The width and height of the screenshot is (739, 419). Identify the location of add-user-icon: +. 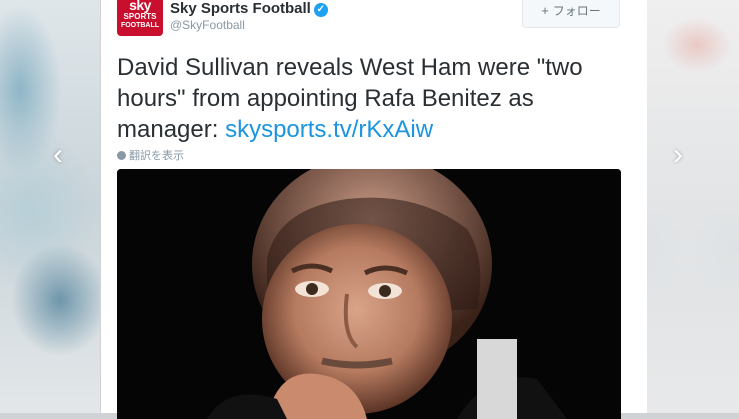
(545, 10).